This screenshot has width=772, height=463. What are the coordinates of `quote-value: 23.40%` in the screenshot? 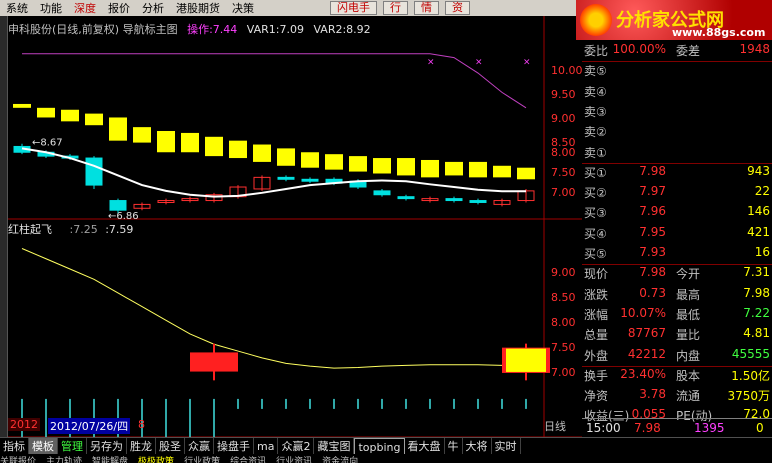 It's located at (643, 373).